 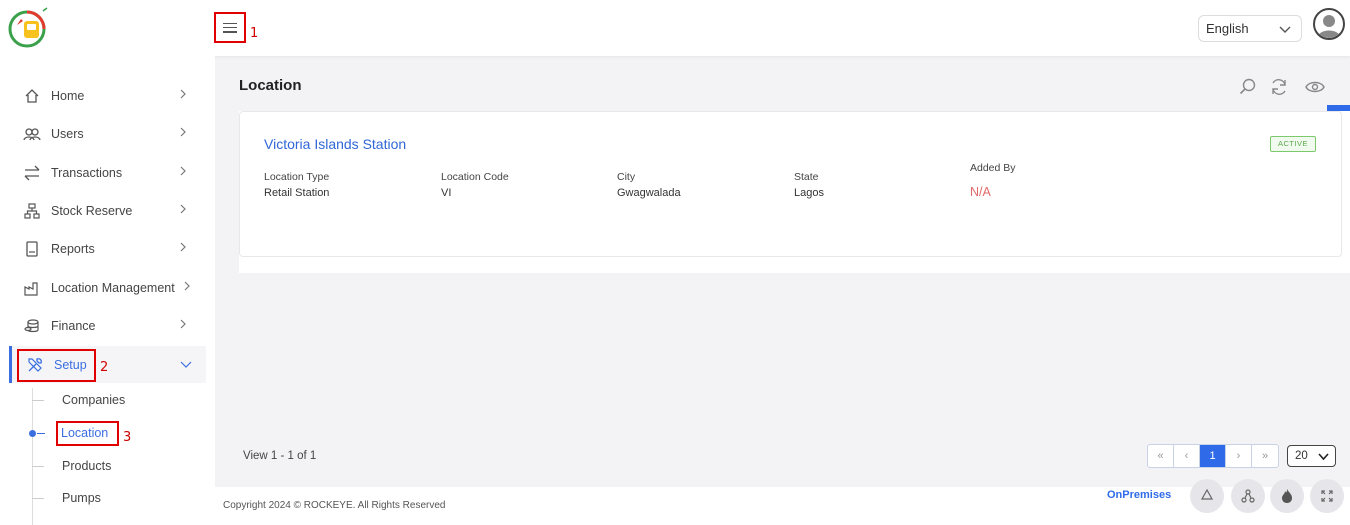 I want to click on hierarchy-icon, so click(x=32, y=211).